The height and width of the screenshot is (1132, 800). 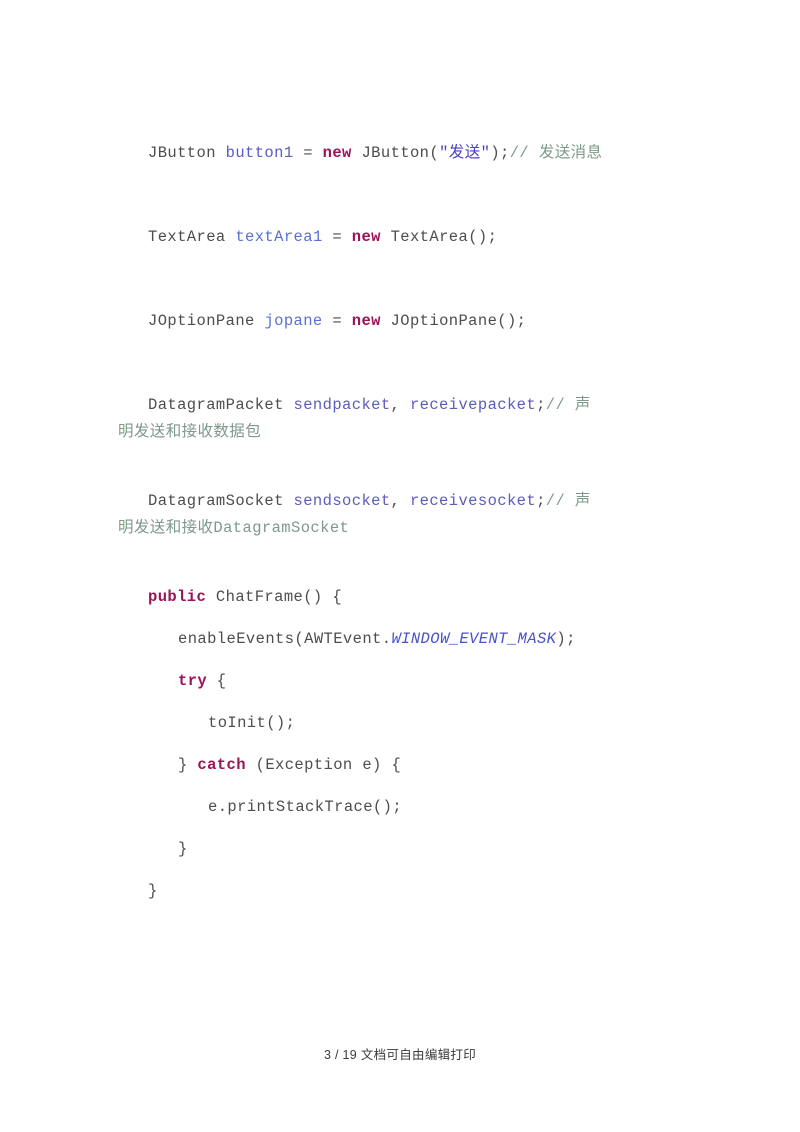 What do you see at coordinates (408, 807) in the screenshot?
I see `code-line: e.printStackTrace();` at bounding box center [408, 807].